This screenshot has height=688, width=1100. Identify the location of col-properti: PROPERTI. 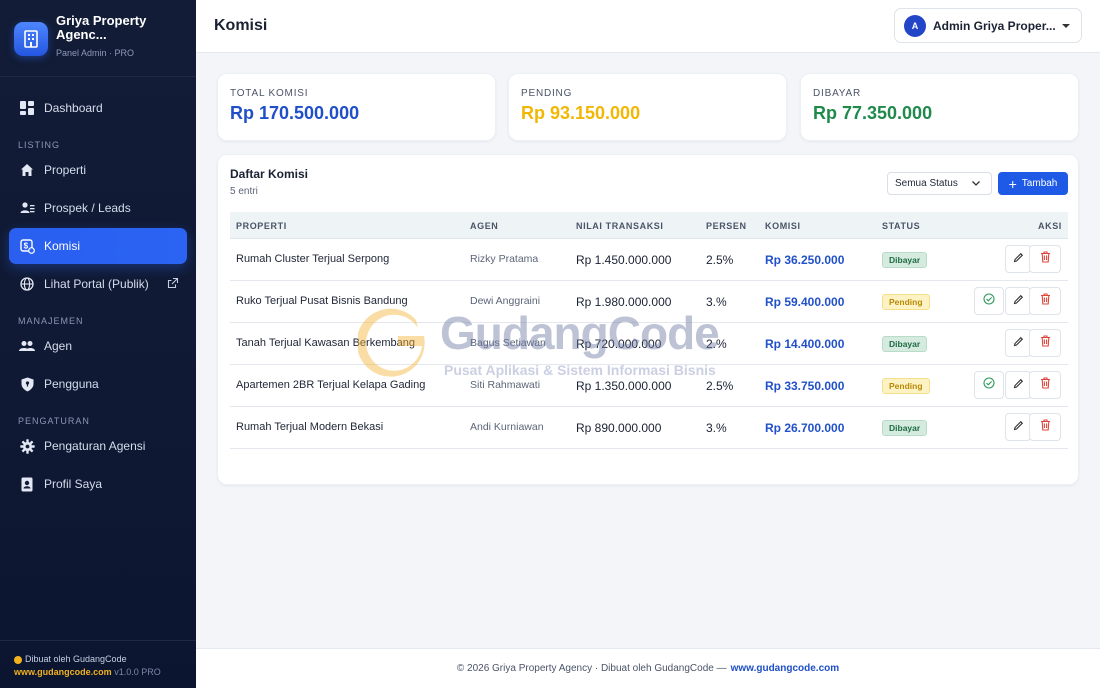
(261, 226).